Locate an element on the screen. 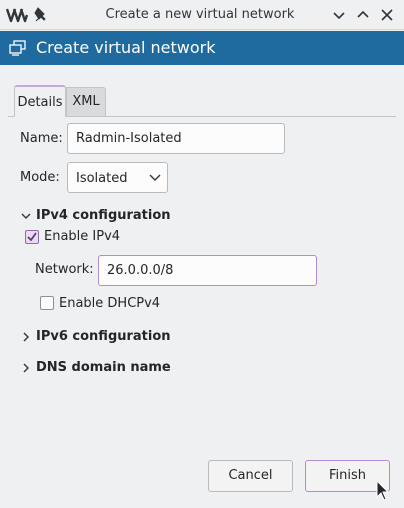 The height and width of the screenshot is (508, 404). mouse-cursor-icon is located at coordinates (383, 490).